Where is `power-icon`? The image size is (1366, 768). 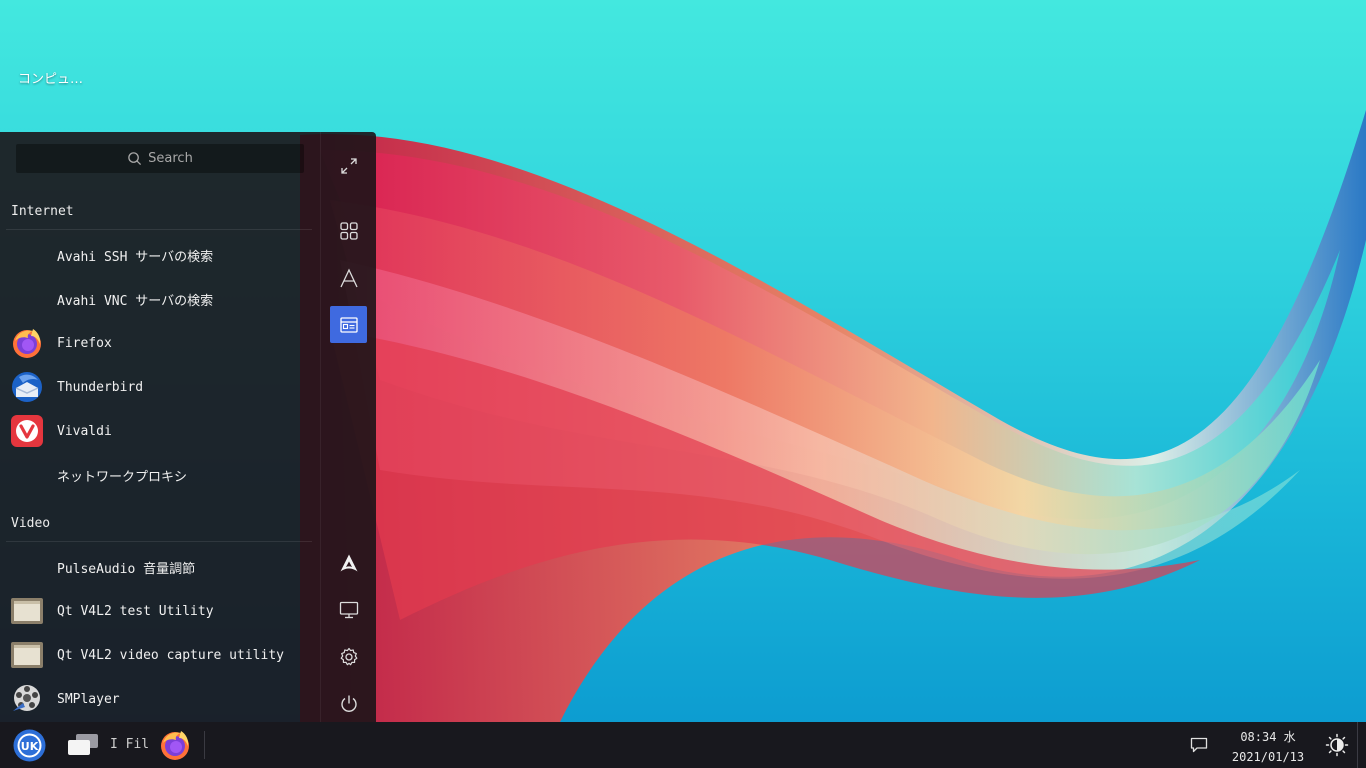
power-icon is located at coordinates (348, 703).